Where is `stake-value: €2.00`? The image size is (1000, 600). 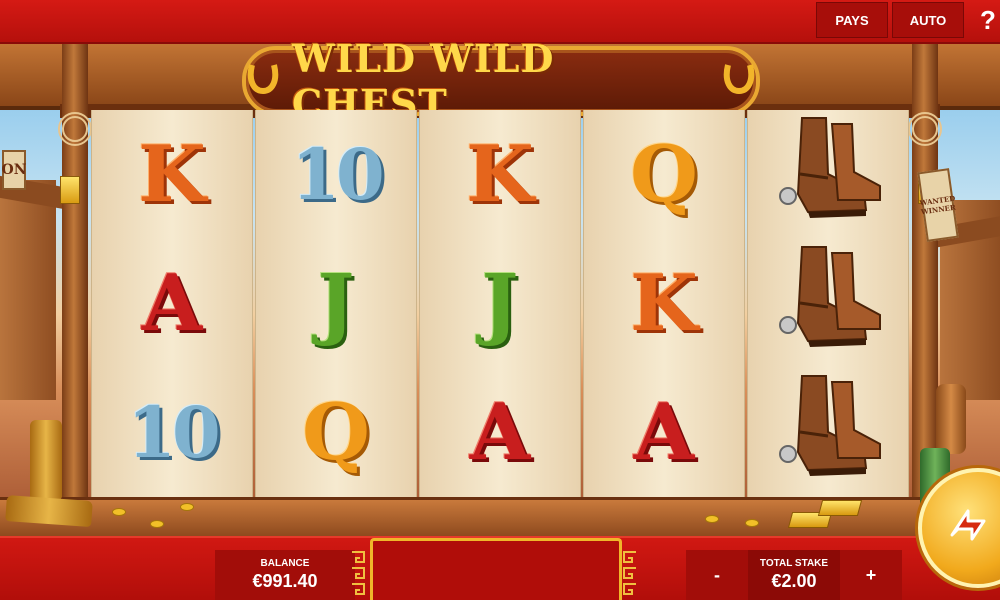
stake-value: €2.00 is located at coordinates (794, 581).